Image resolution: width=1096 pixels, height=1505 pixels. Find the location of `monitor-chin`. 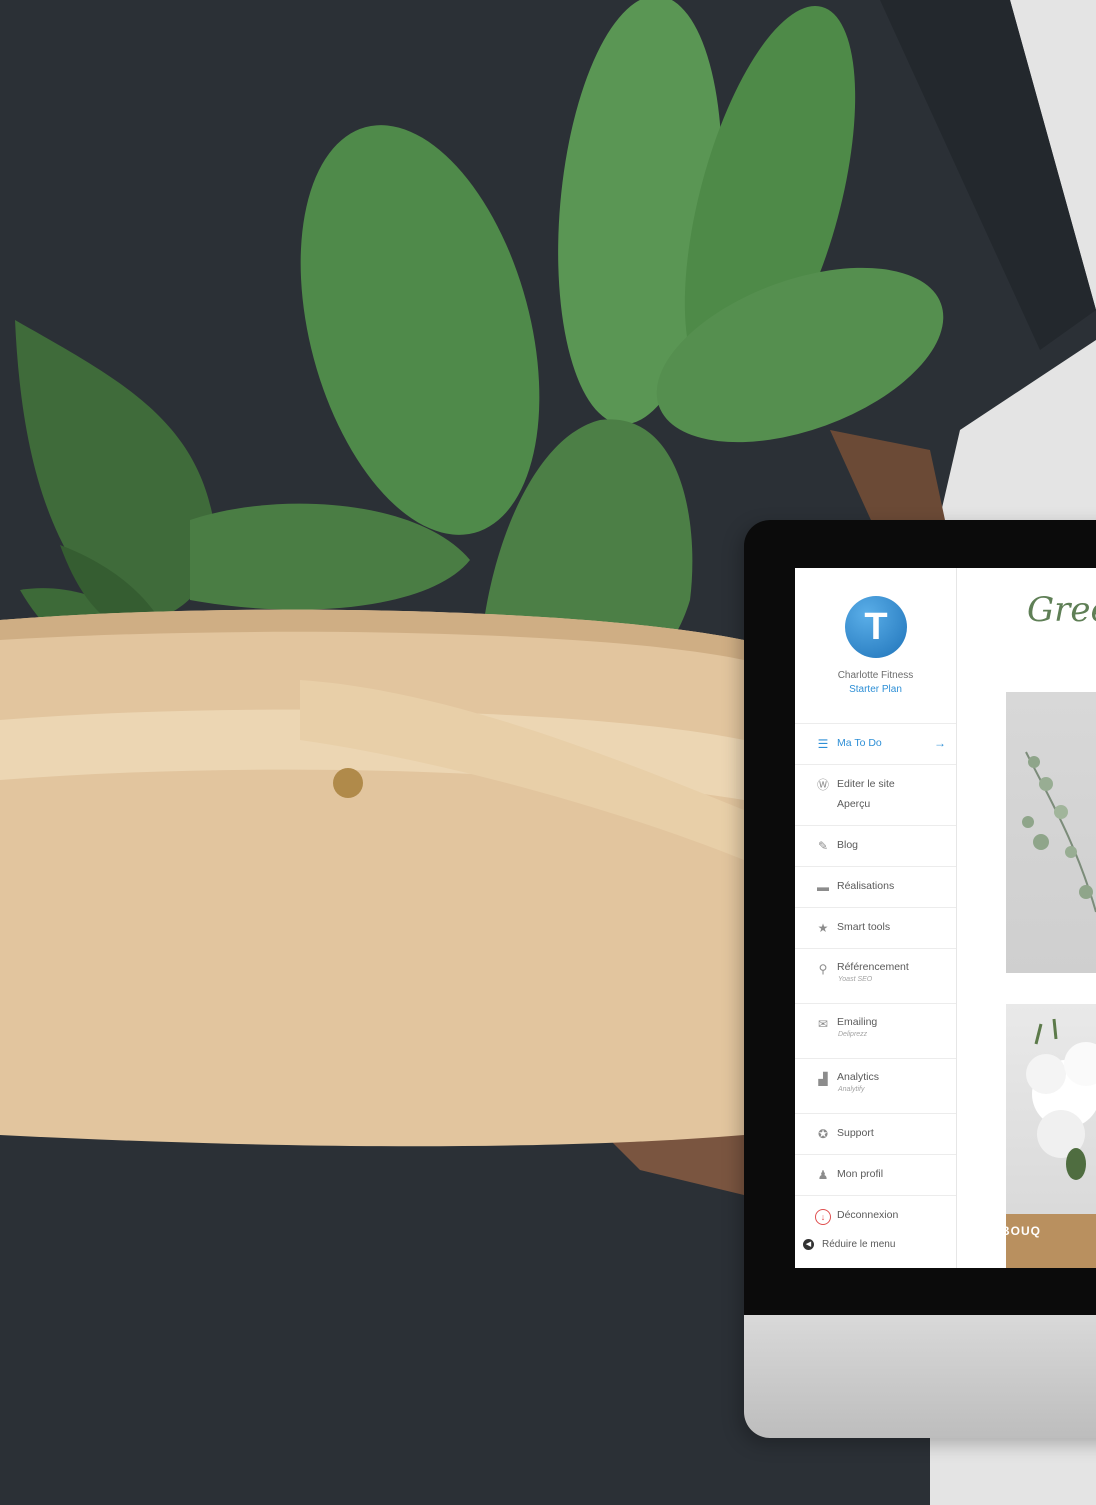

monitor-chin is located at coordinates (920, 1376).